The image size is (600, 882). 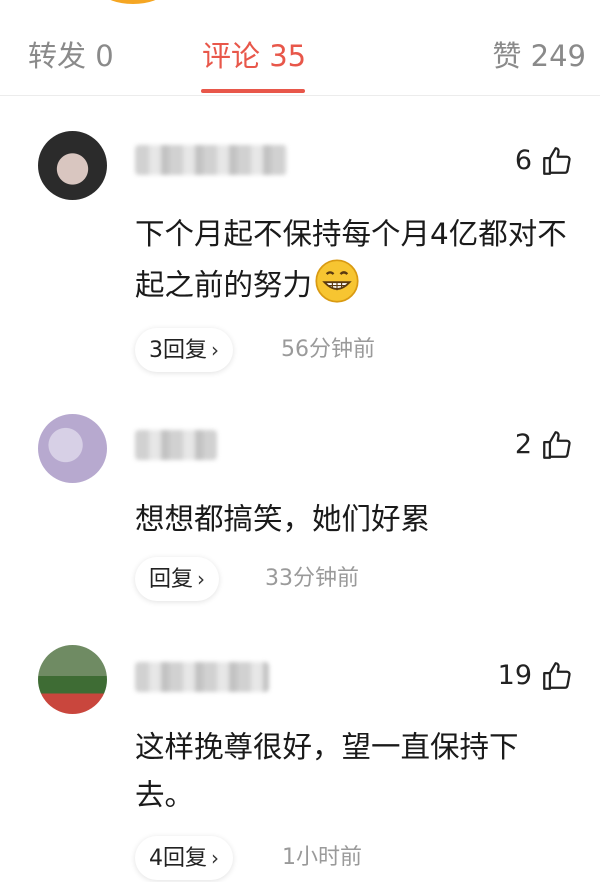 What do you see at coordinates (523, 444) in the screenshot?
I see `like-count: 2` at bounding box center [523, 444].